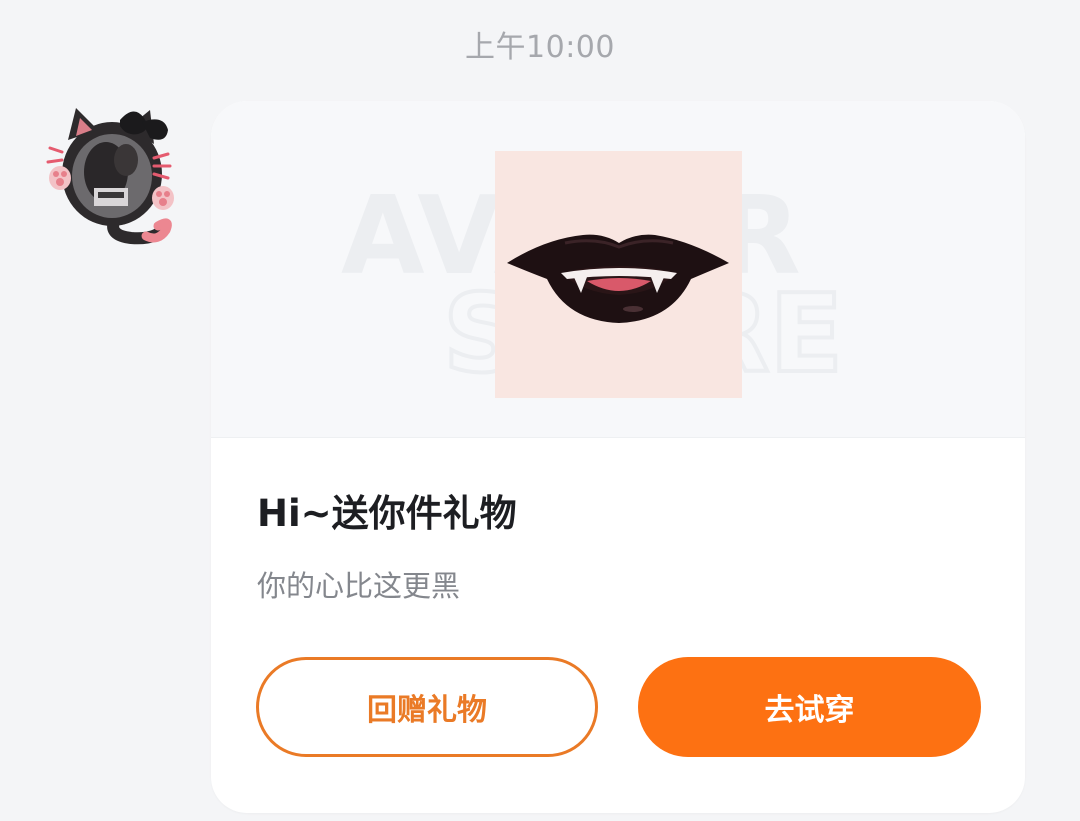 This screenshot has height=821, width=1080. Describe the element at coordinates (540, 47) in the screenshot. I see `message-timestamp: 上午10:00` at that location.